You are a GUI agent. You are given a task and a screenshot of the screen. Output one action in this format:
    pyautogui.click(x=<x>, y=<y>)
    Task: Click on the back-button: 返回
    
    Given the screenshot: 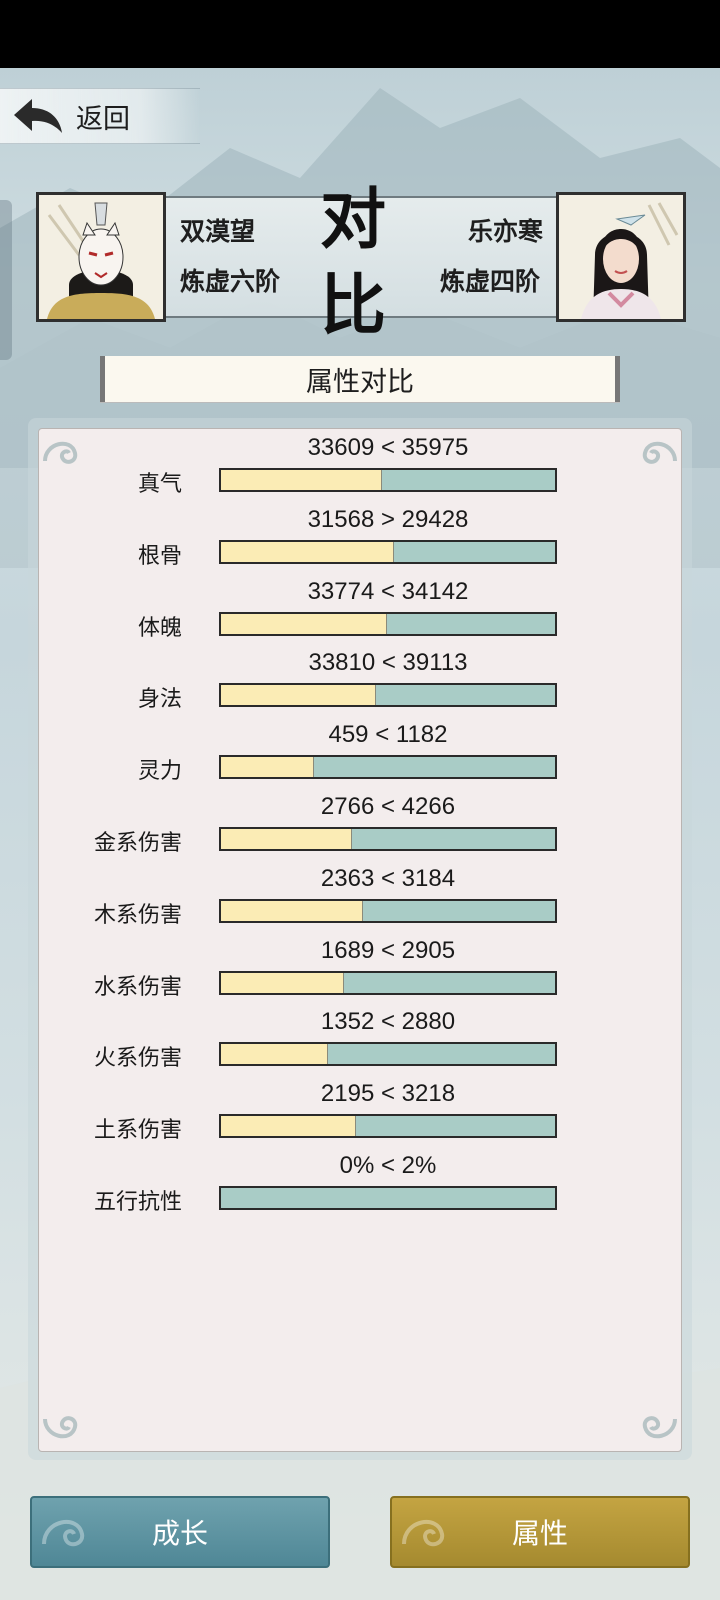 What is the action you would take?
    pyautogui.click(x=100, y=116)
    